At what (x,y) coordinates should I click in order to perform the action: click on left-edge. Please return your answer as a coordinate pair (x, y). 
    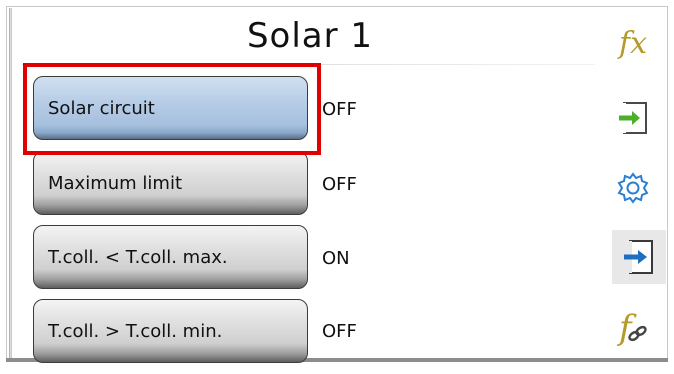
    Looking at the image, I should click on (10, 185).